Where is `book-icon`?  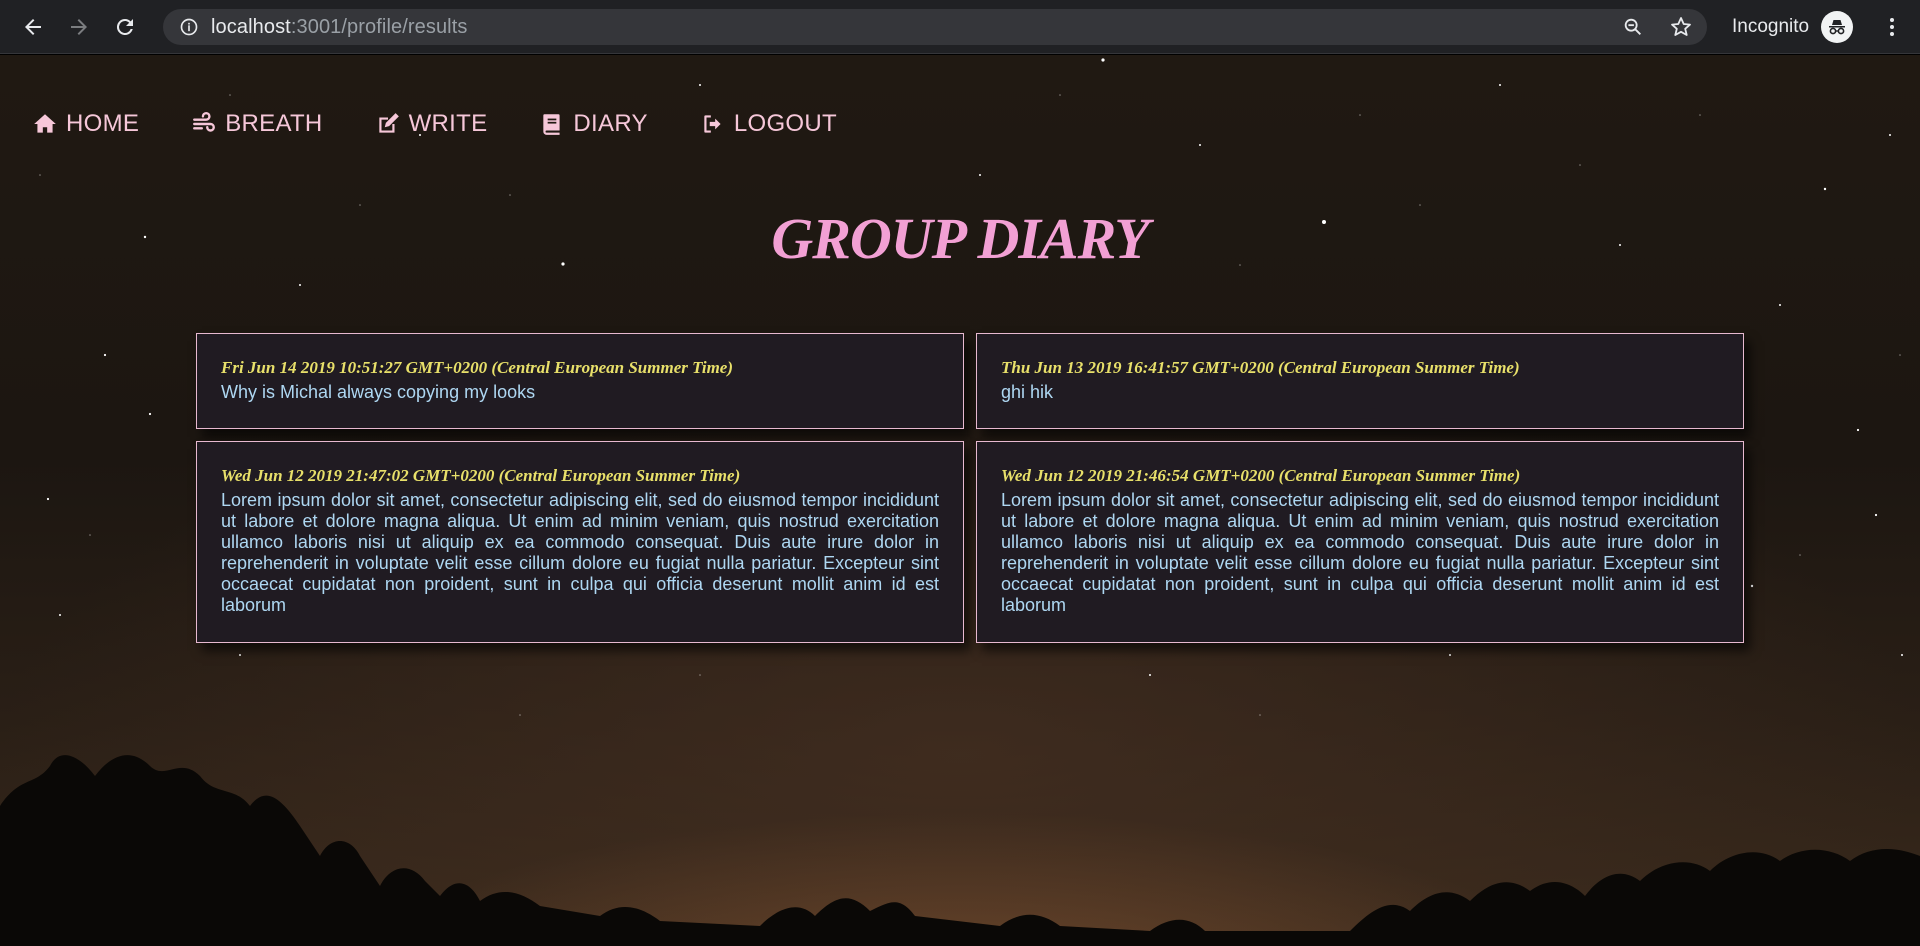
book-icon is located at coordinates (551, 124).